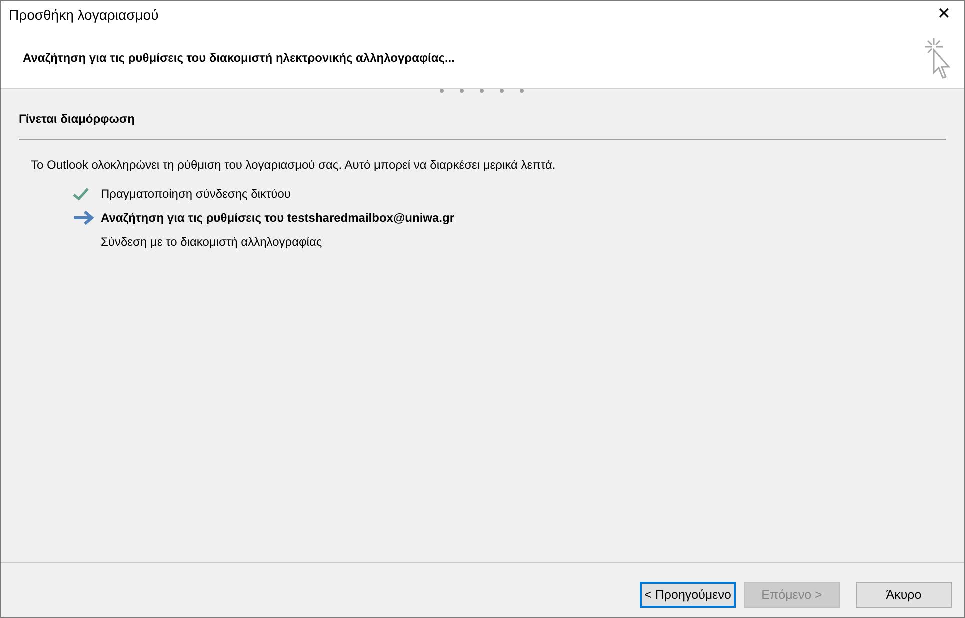  I want to click on step-label: Αναζήτηση για τις ρυθμίσεις του testsharedmailbox@uniwa.gr, so click(278, 218).